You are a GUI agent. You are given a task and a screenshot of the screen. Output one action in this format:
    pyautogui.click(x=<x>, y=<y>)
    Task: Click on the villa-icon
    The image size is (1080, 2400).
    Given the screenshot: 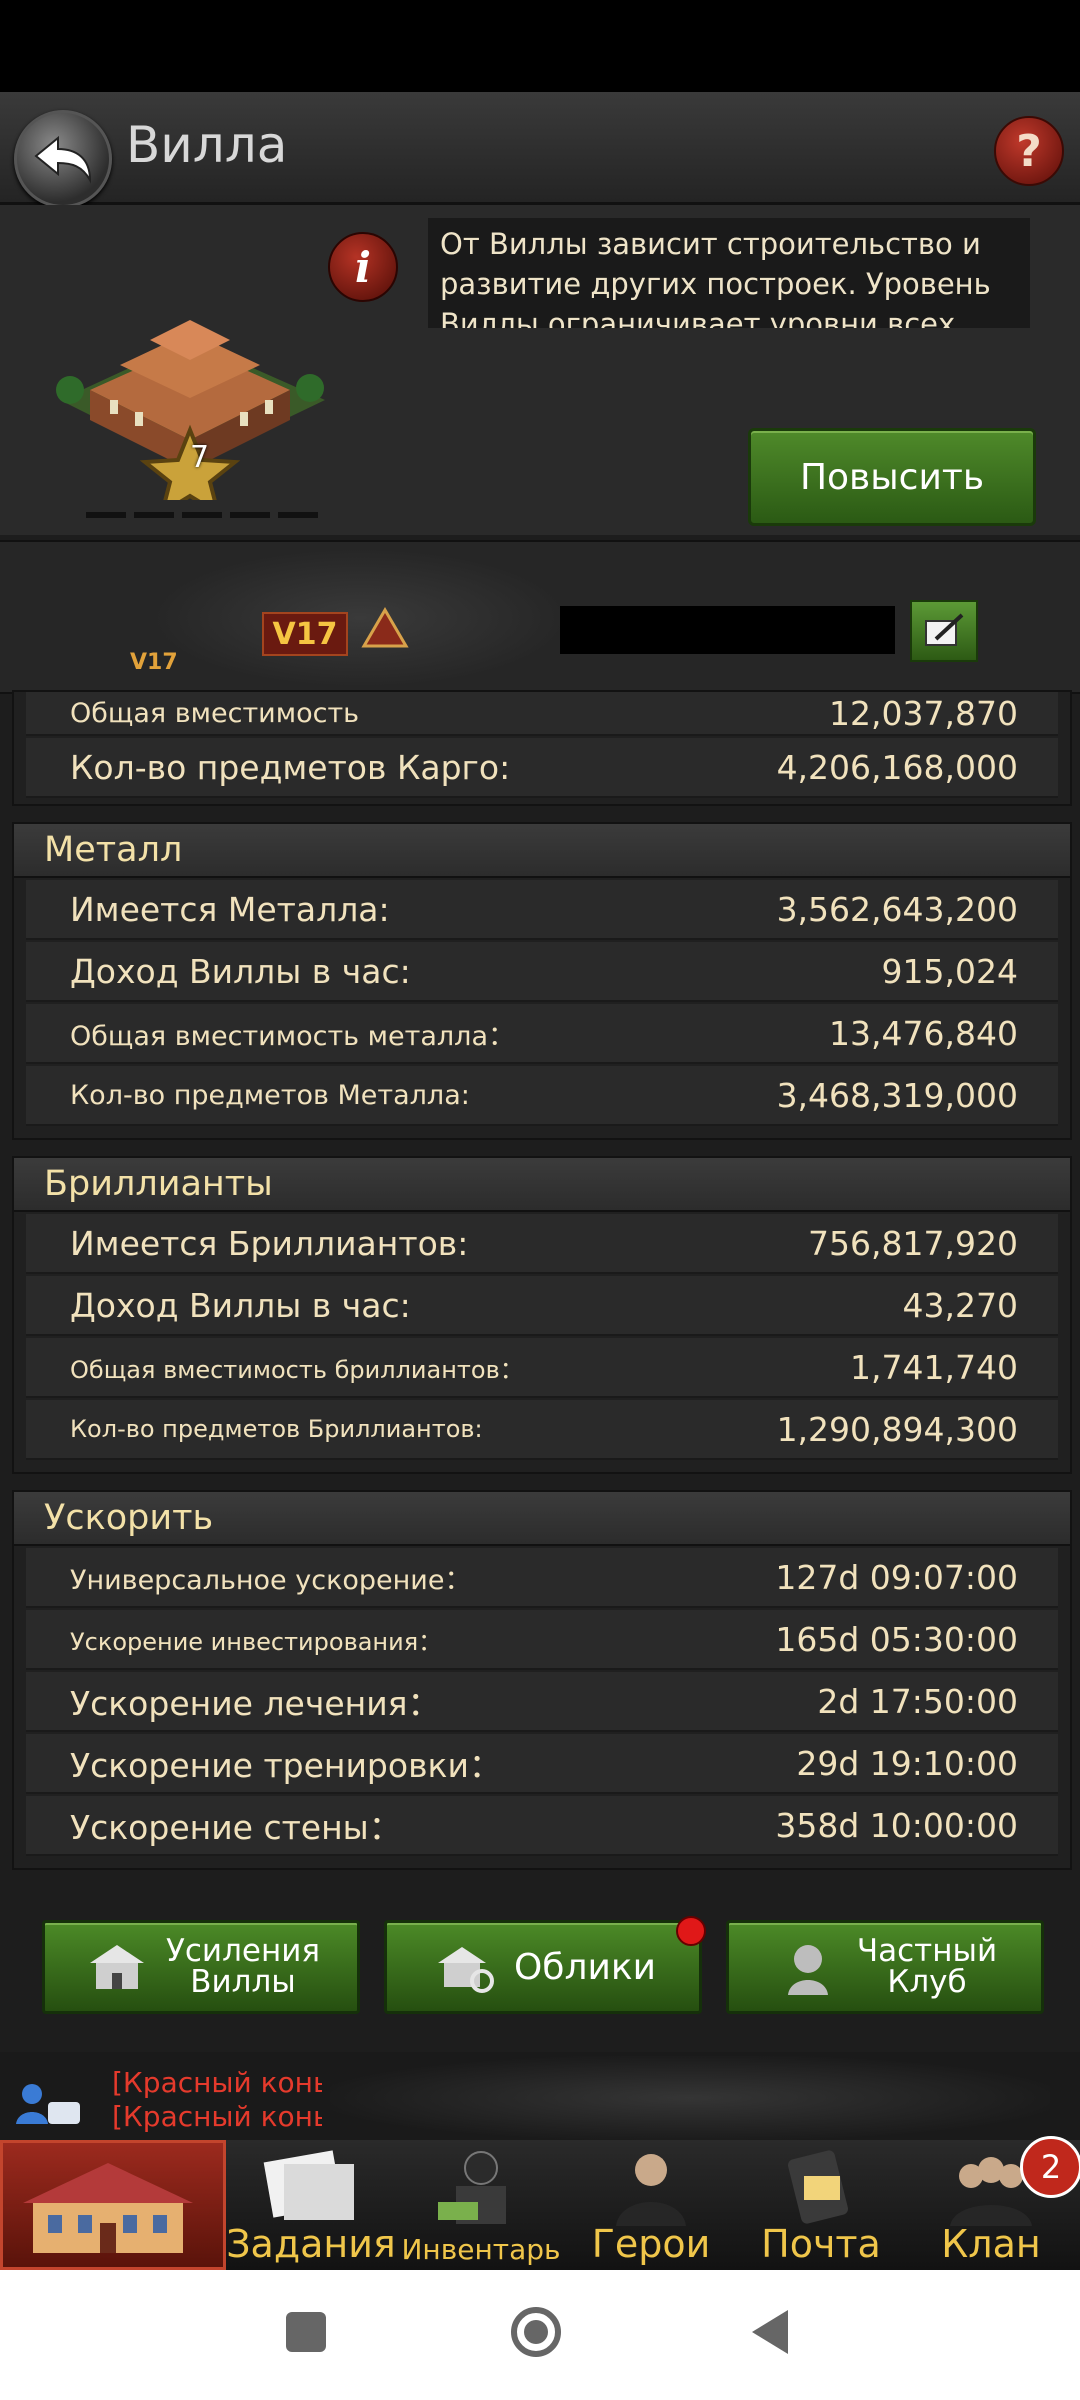 What is the action you would take?
    pyautogui.click(x=117, y=1967)
    